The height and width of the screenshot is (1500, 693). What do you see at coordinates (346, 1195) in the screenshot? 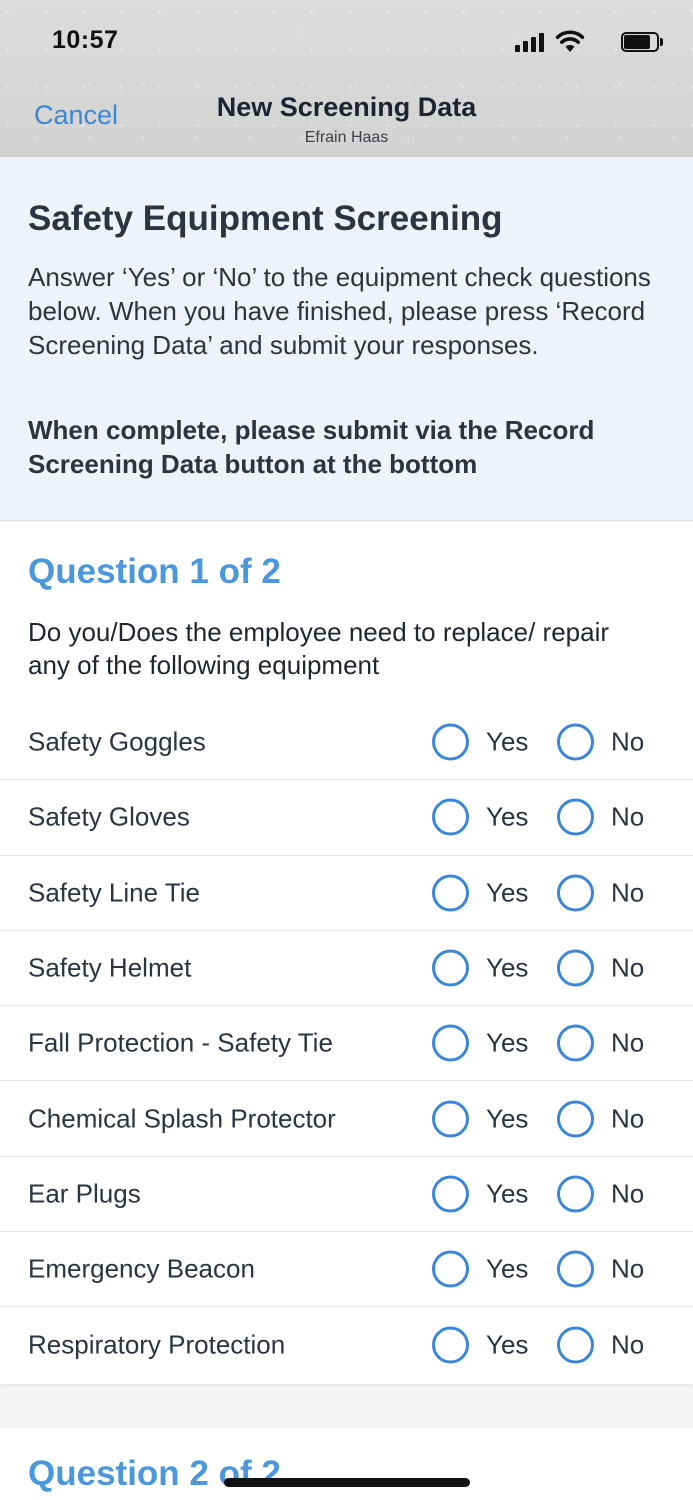
I see `equipment-row: Ear Plugs Yes No` at bounding box center [346, 1195].